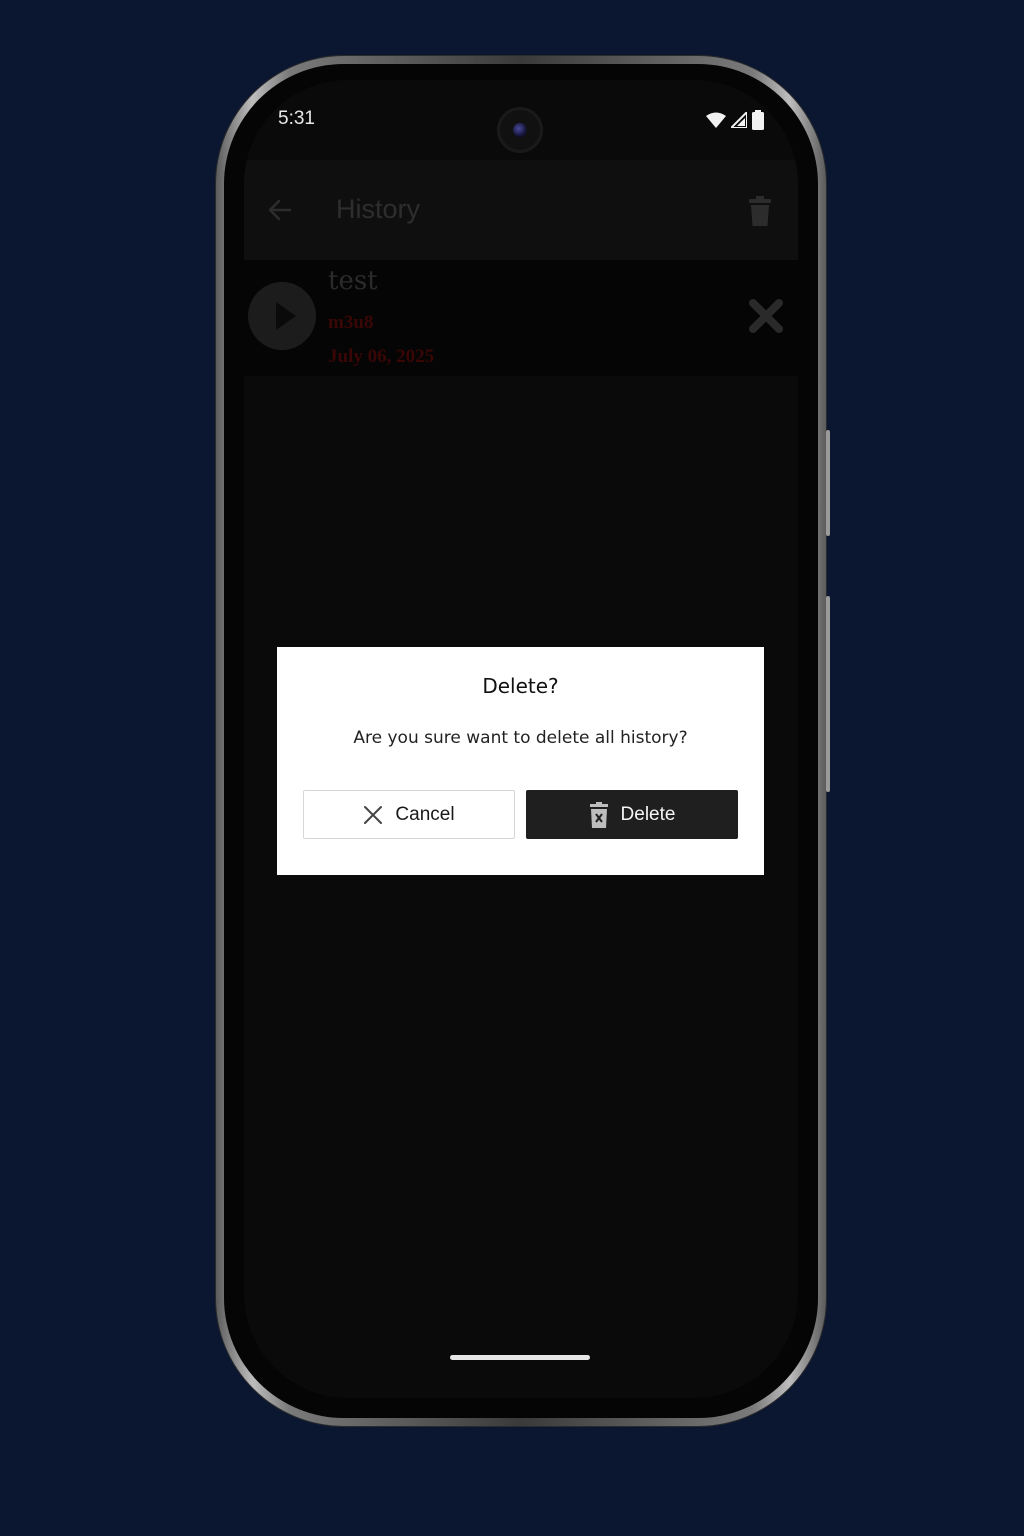  Describe the element at coordinates (716, 120) in the screenshot. I see `wifi-icon` at that location.